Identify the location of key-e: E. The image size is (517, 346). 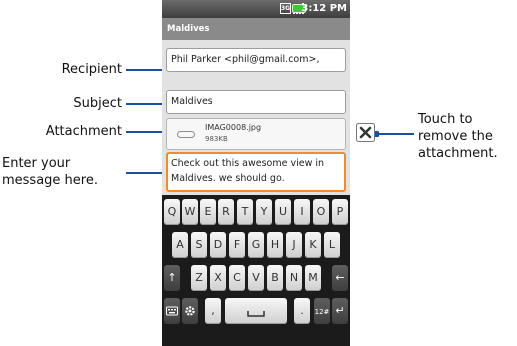
(208, 212).